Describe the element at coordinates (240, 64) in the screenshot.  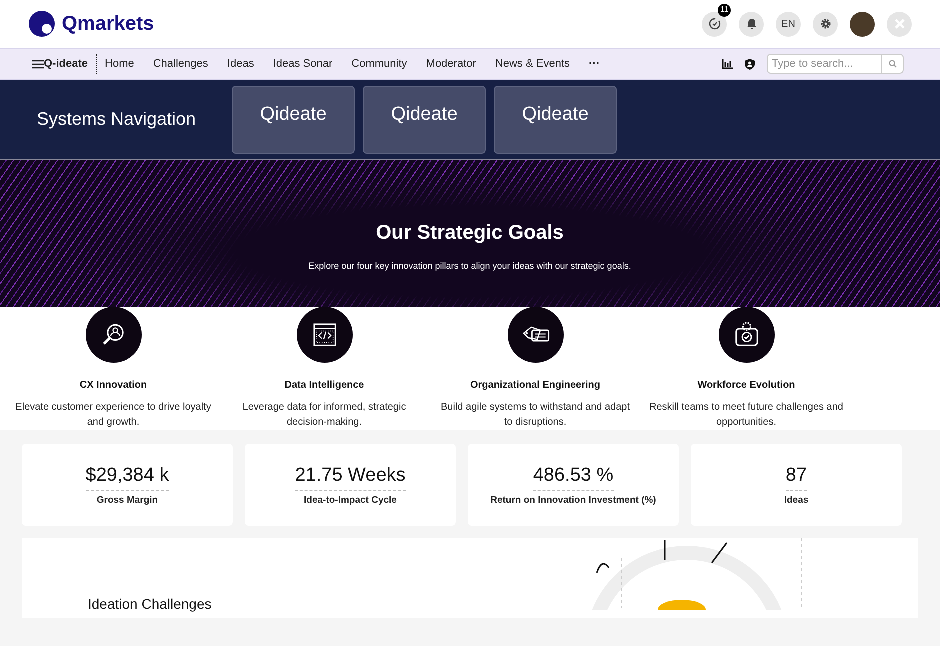
I see `nav-link: Ideas` at that location.